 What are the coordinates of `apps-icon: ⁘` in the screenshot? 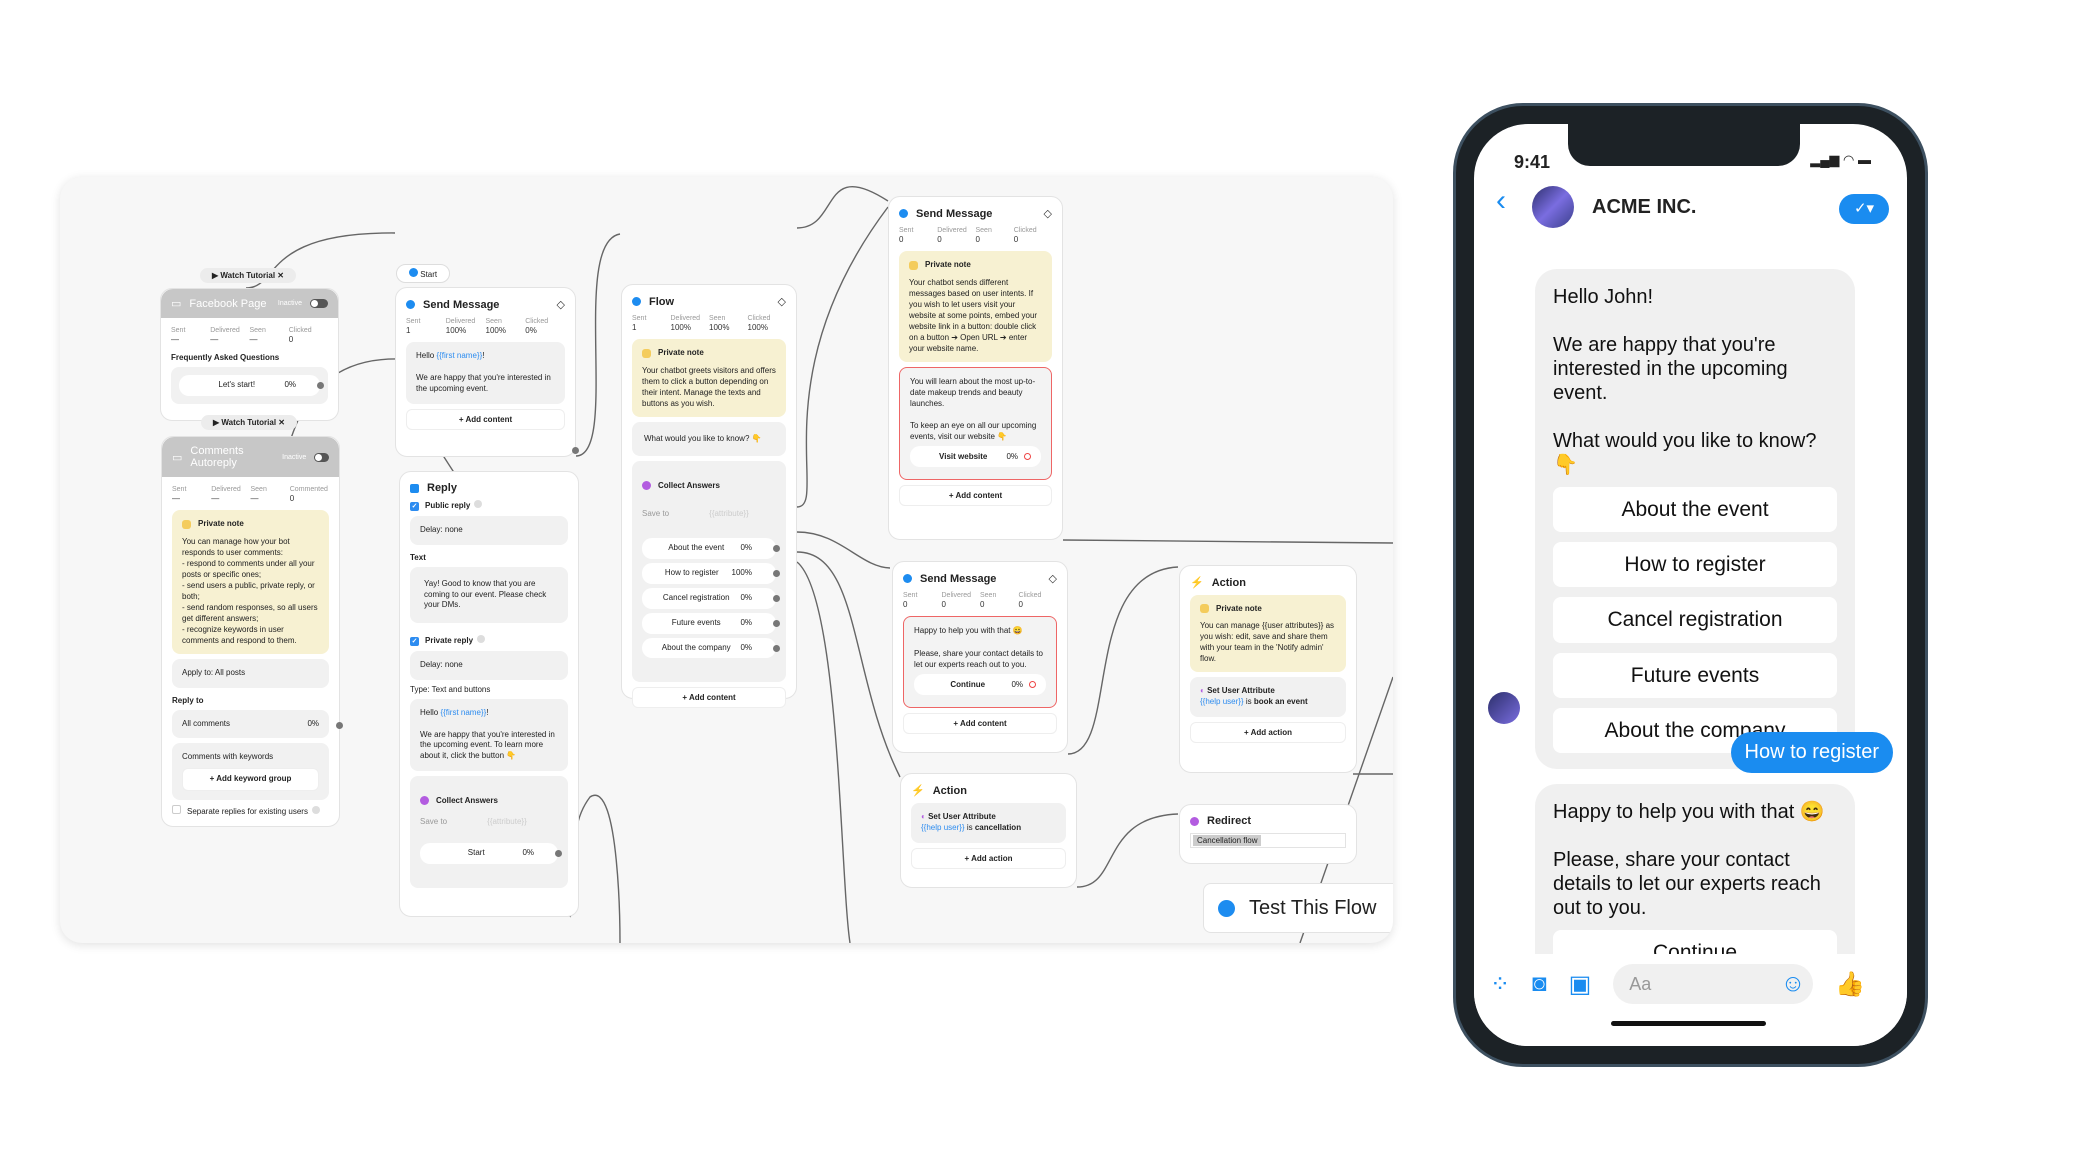 It's located at (1500, 984).